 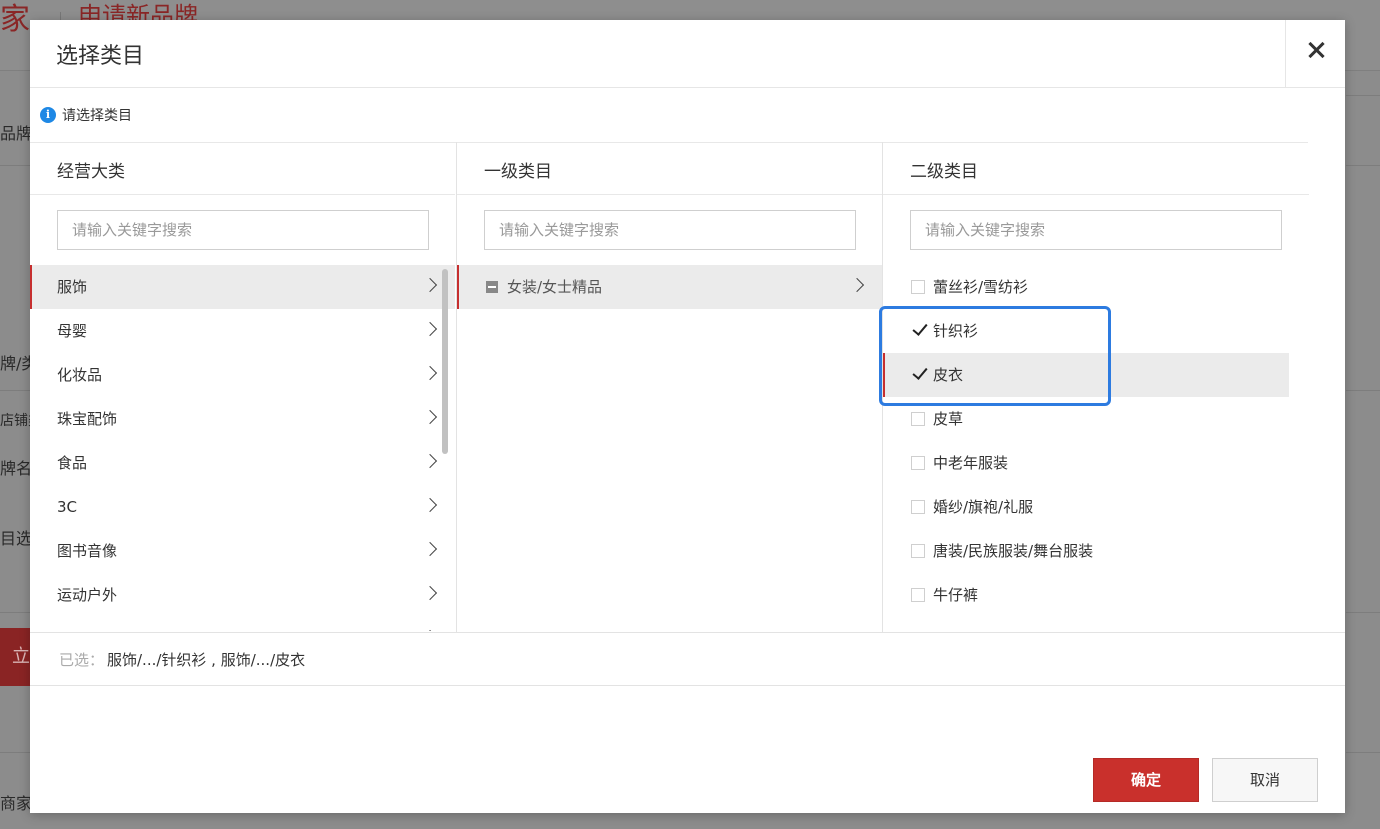 I want to click on list-item-label: 婚纱/旗袍/礼服, so click(x=983, y=507).